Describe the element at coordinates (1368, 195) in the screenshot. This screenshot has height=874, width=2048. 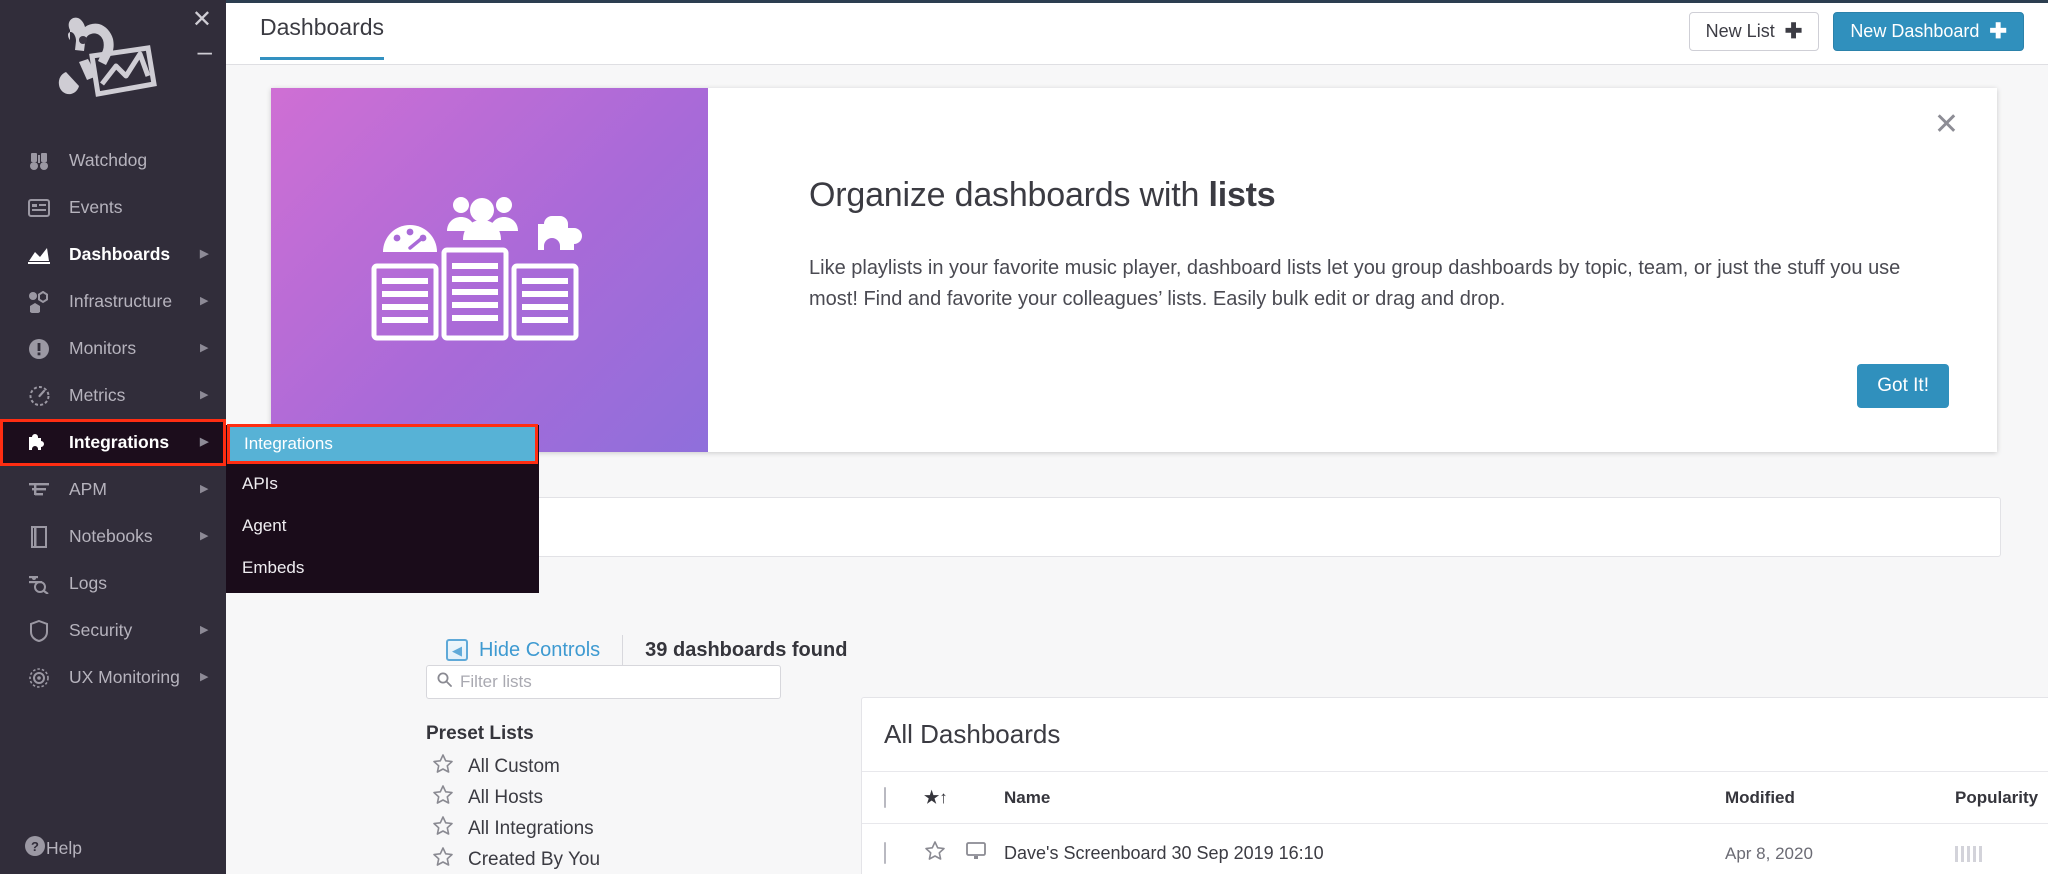
I see `promo-title: Organize dashboards with lists` at that location.